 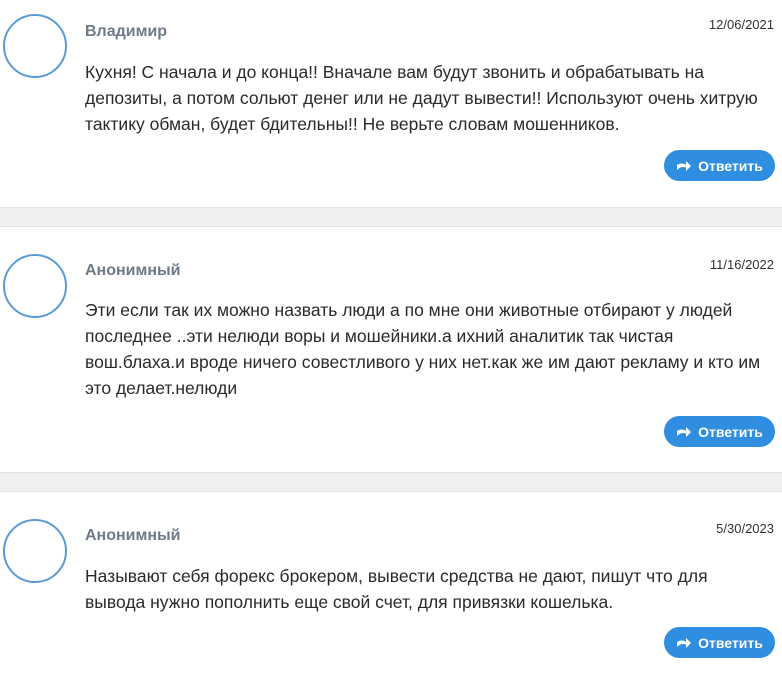 What do you see at coordinates (745, 528) in the screenshot?
I see `comment-date: 5/30/2023` at bounding box center [745, 528].